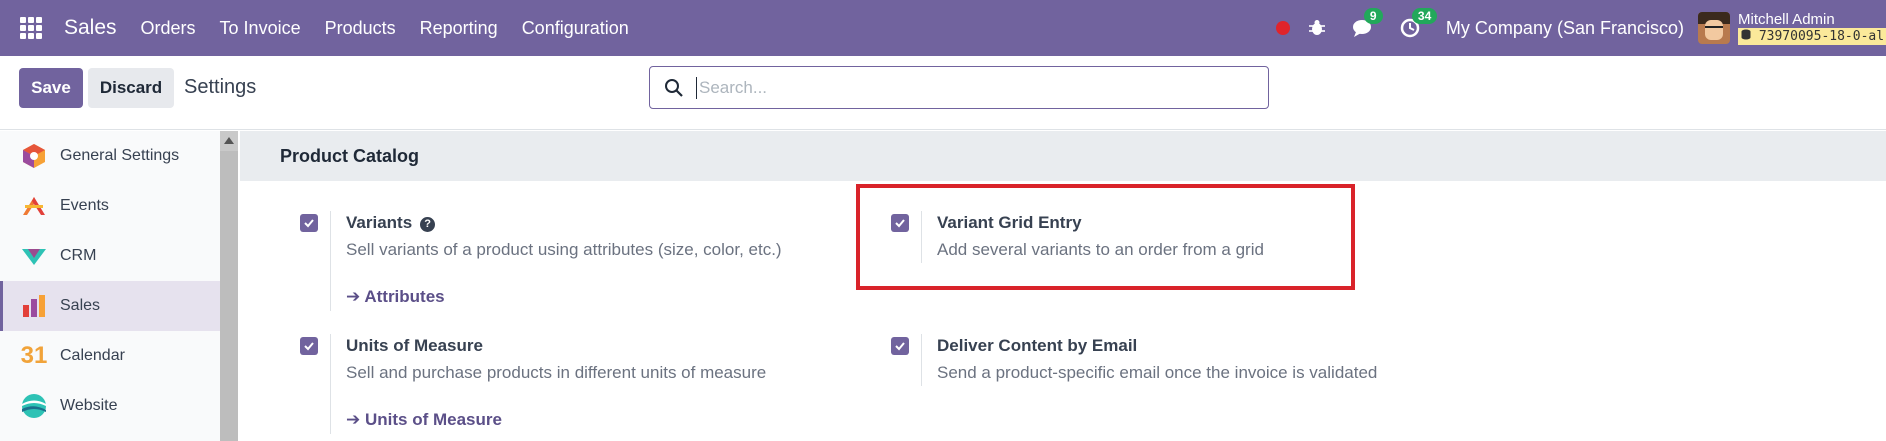  I want to click on sidebar-item-general-settings: General Settings, so click(110, 156).